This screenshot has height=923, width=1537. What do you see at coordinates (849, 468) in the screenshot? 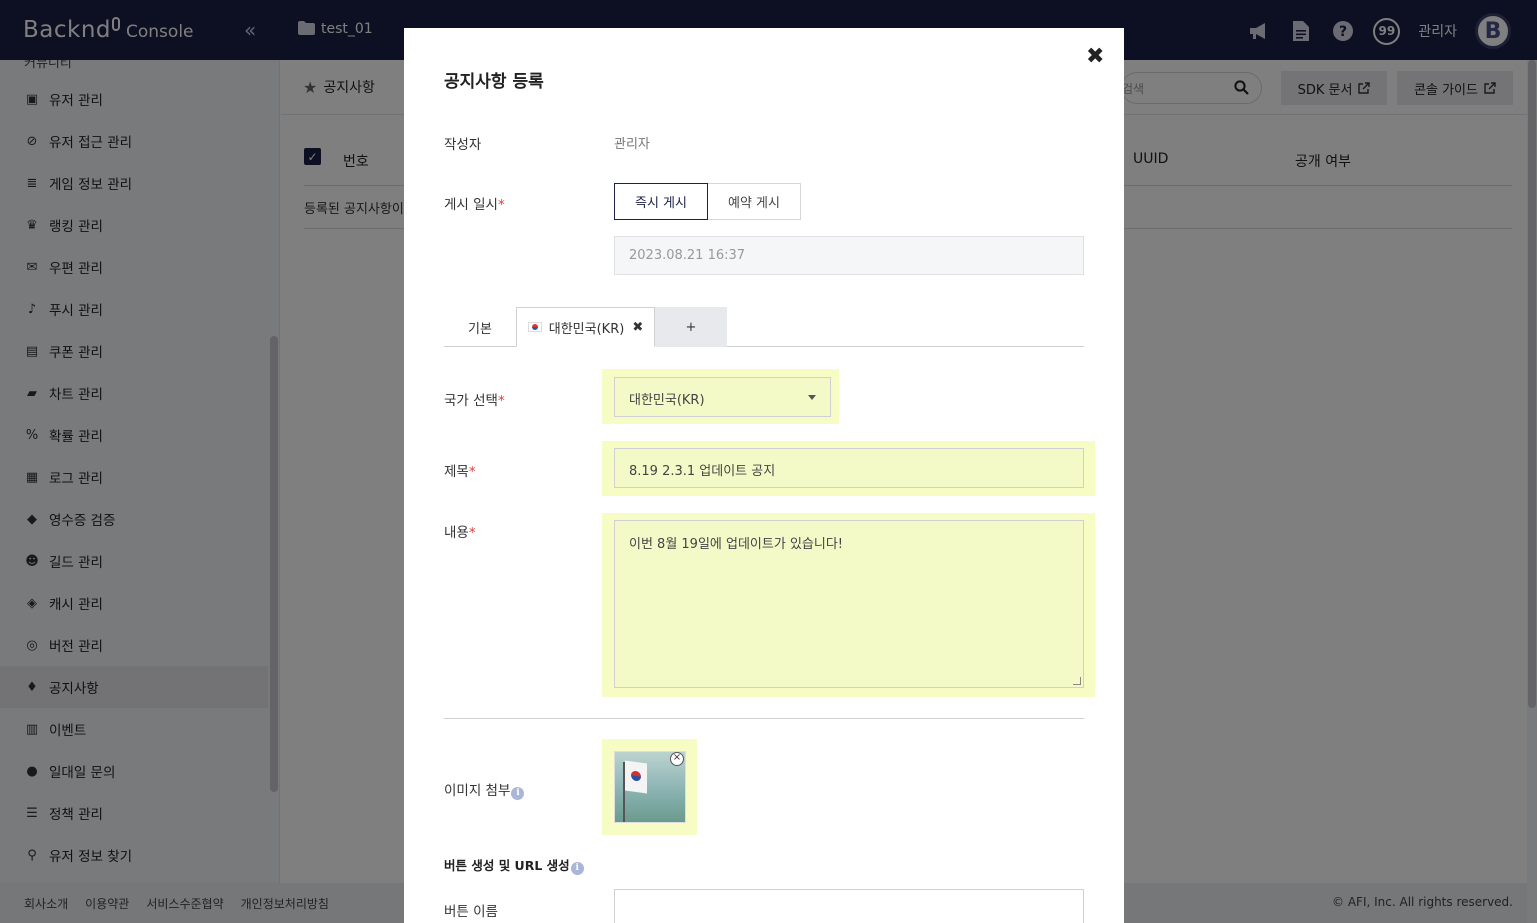
I see `title-input: 8.19 2.3.1 업데이트 공지` at bounding box center [849, 468].